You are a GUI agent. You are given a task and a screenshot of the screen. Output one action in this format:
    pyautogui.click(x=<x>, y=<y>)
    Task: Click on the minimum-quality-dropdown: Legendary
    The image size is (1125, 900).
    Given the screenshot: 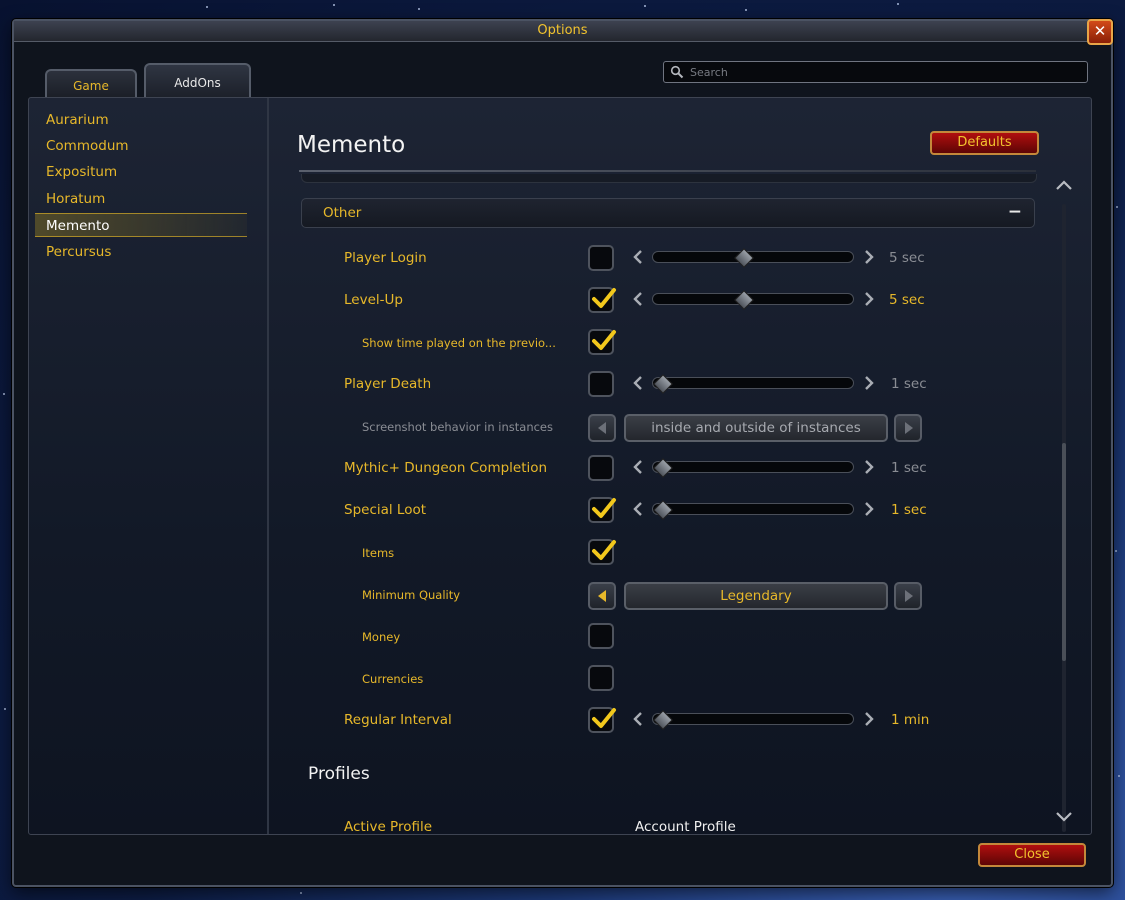 What is the action you would take?
    pyautogui.click(x=756, y=596)
    